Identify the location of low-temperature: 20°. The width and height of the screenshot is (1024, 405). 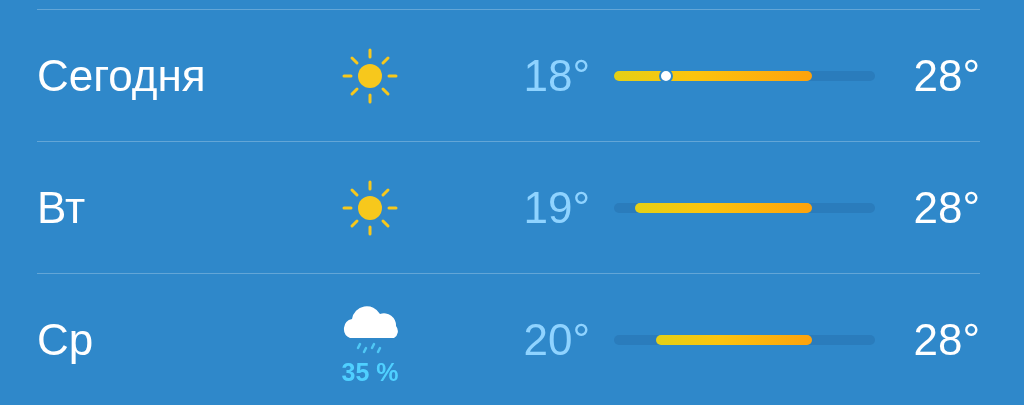
(556, 339).